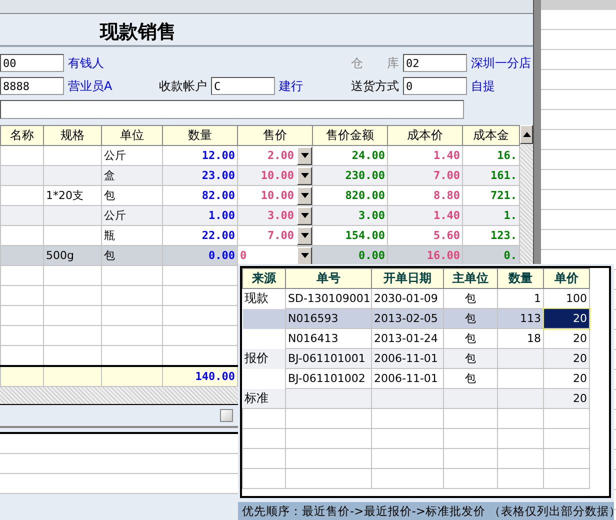 The height and width of the screenshot is (520, 616). What do you see at coordinates (447, 175) in the screenshot?
I see `table-cell: 7.00` at bounding box center [447, 175].